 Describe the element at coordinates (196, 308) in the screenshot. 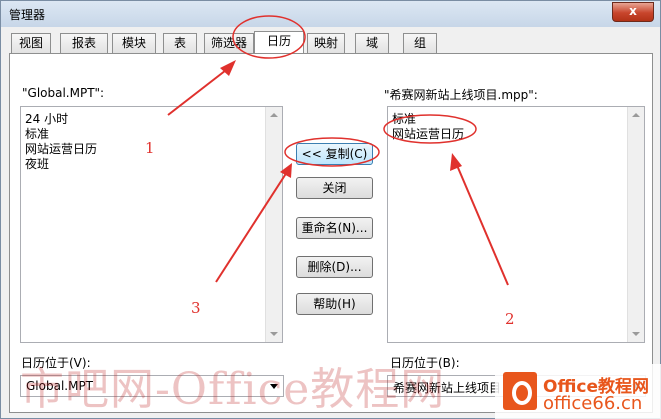

I see `annotation-number-3: 3` at that location.